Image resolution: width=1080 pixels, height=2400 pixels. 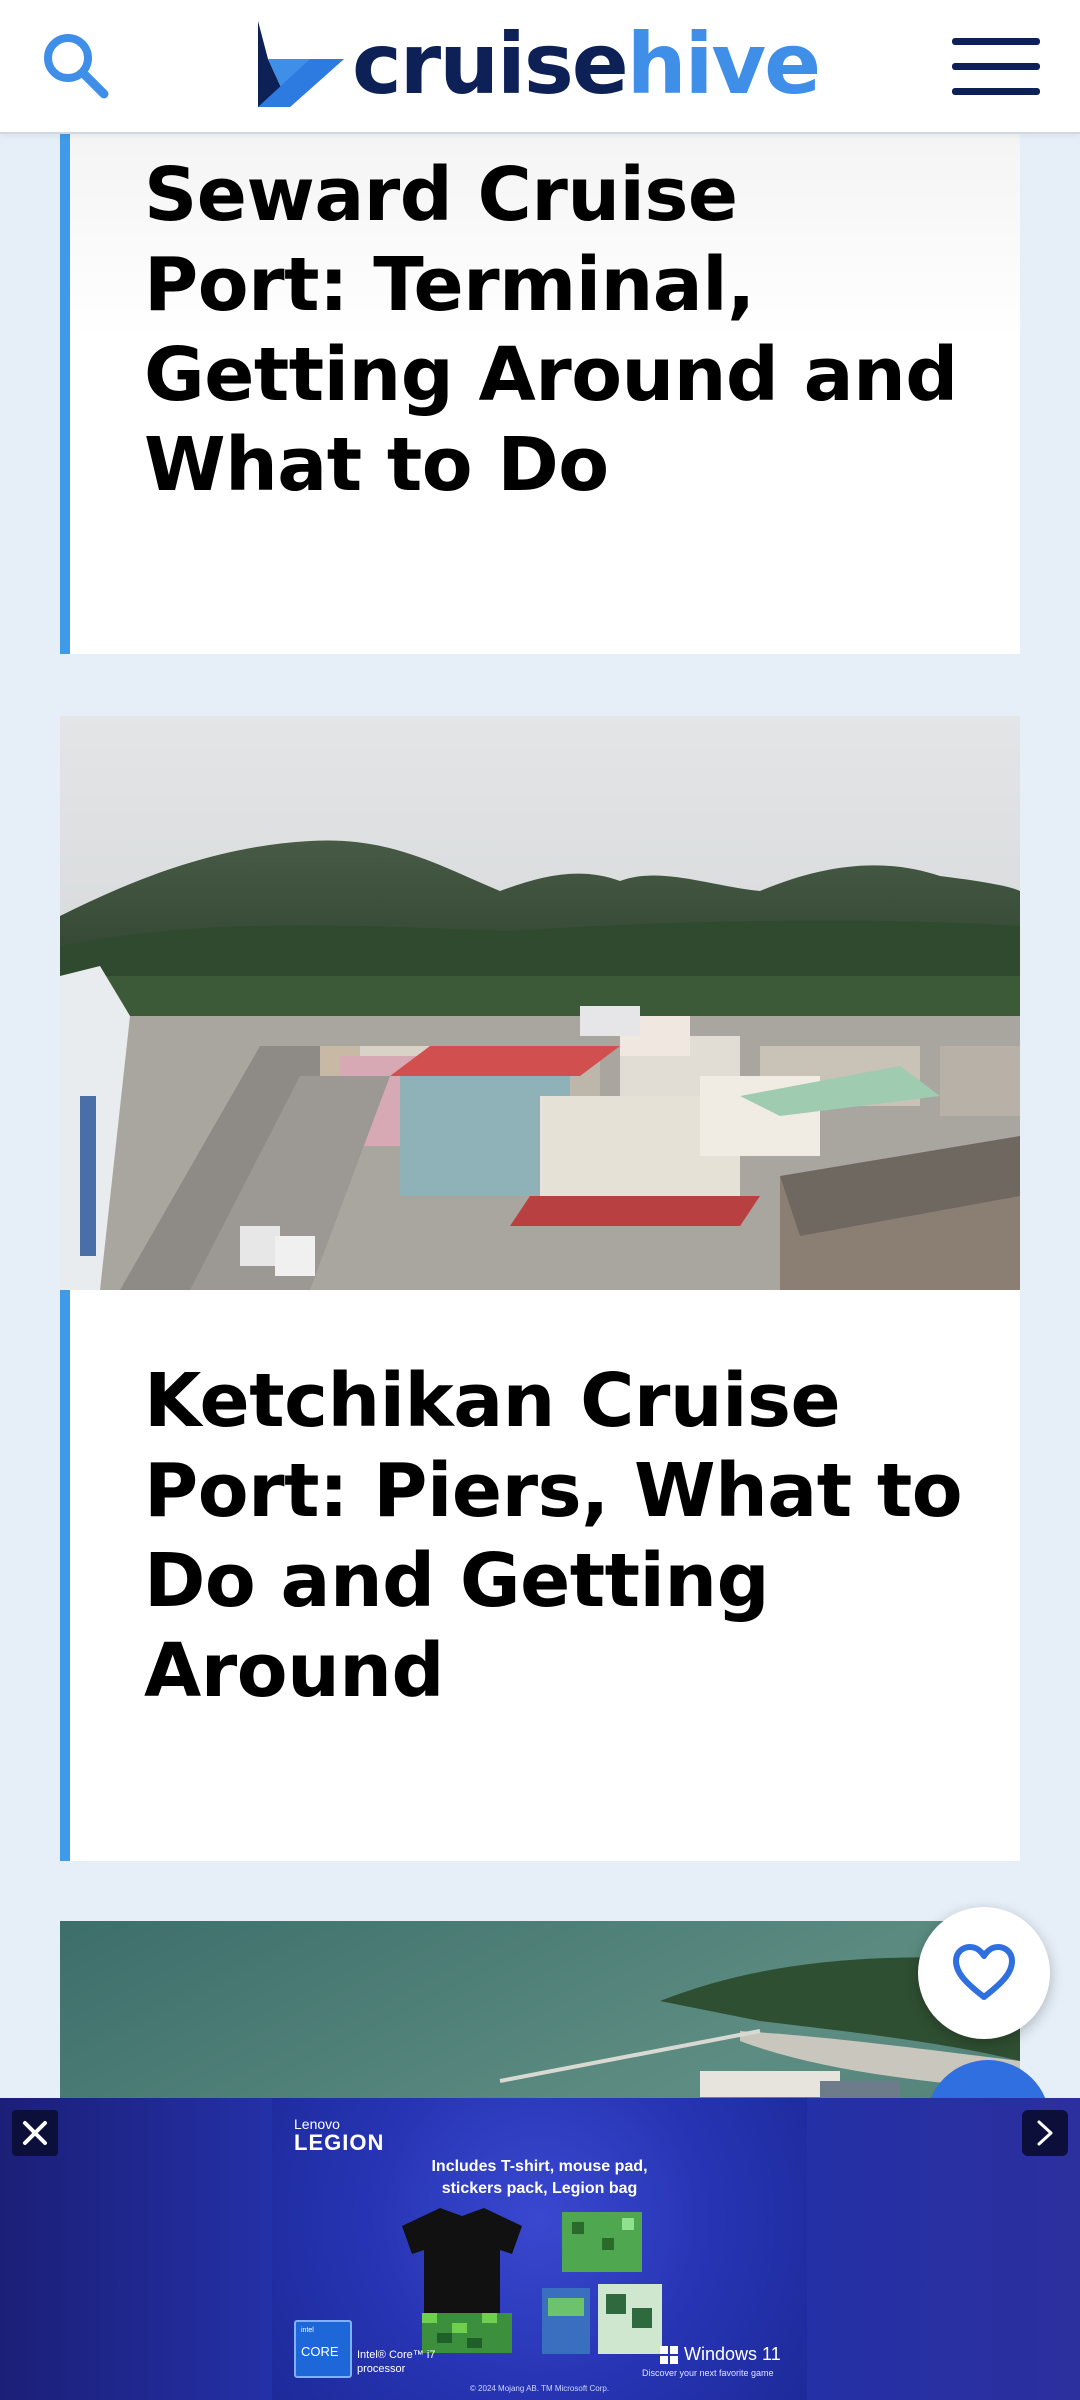 What do you see at coordinates (532, 2281) in the screenshot?
I see `ad-products-image` at bounding box center [532, 2281].